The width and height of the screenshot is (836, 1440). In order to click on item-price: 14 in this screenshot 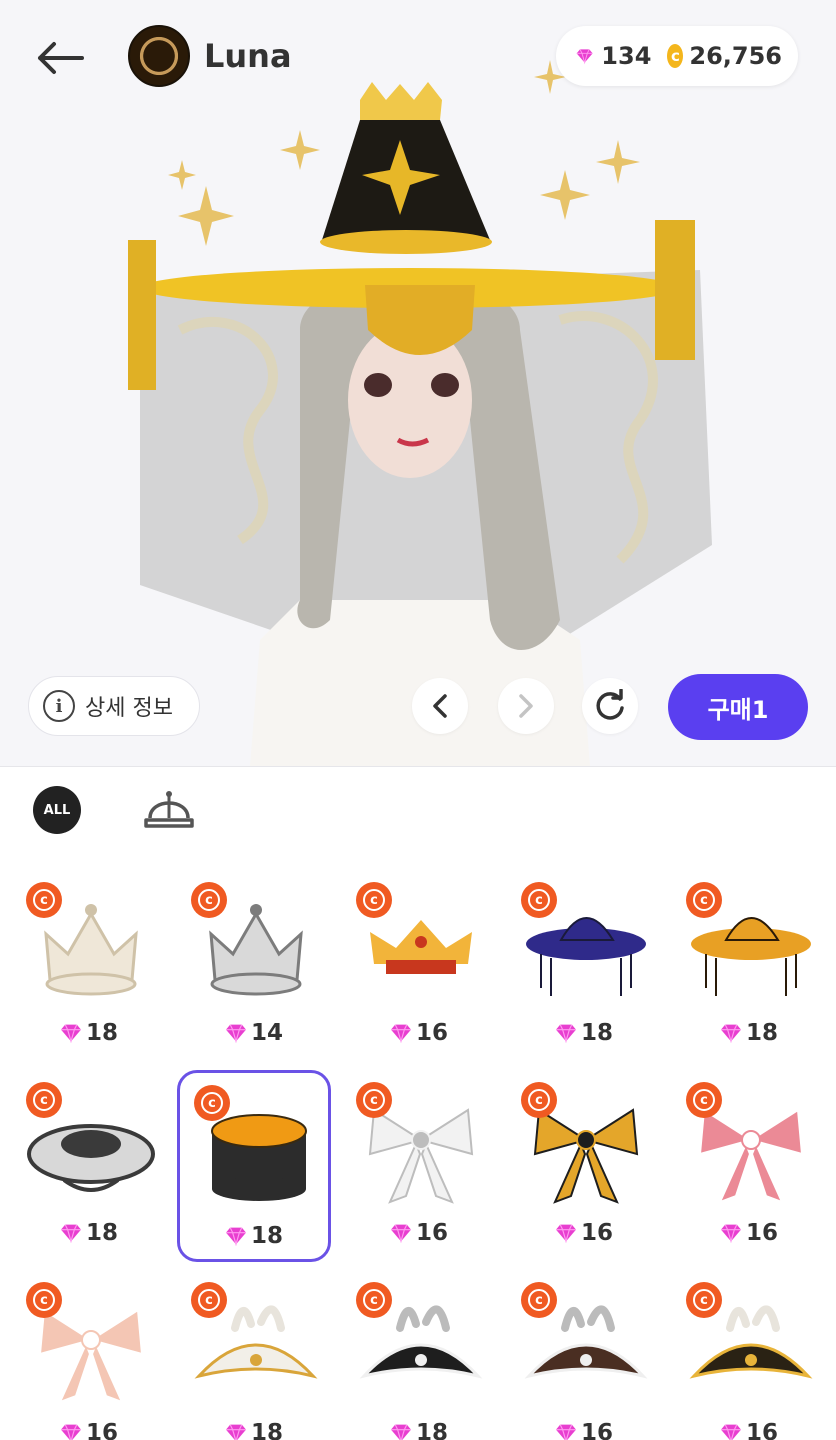, I will do `click(254, 1033)`.